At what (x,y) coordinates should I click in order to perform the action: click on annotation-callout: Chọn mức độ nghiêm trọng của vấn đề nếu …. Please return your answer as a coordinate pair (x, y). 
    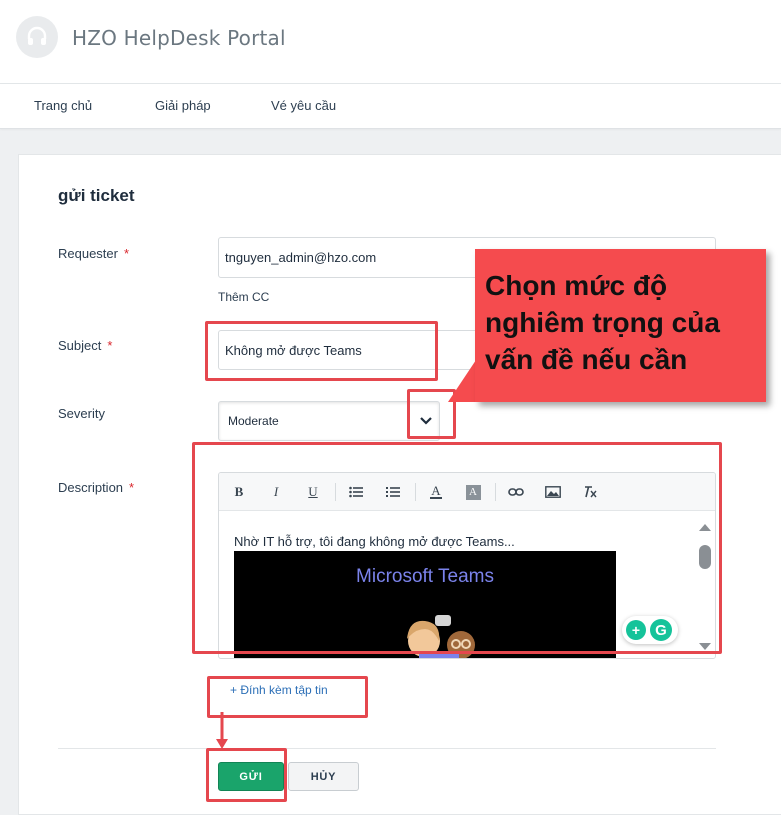
    Looking at the image, I should click on (620, 325).